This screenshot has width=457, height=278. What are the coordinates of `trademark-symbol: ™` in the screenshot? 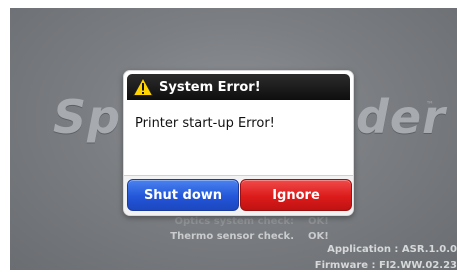 It's located at (430, 104).